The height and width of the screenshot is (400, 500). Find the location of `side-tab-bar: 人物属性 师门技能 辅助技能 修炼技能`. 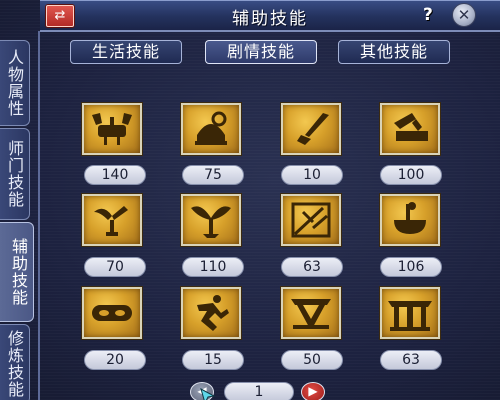

side-tab-bar: 人物属性 师门技能 辅助技能 修炼技能 is located at coordinates (17, 220).